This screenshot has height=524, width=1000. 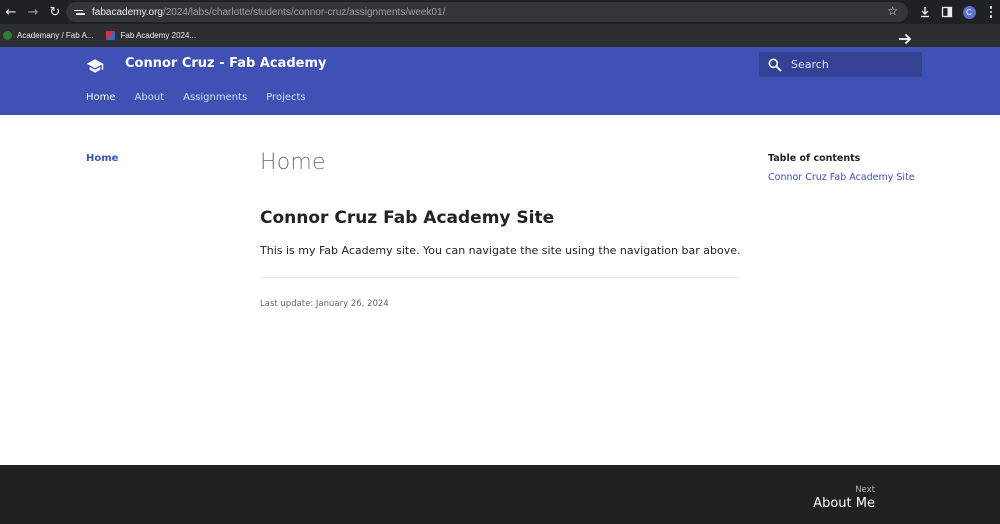 What do you see at coordinates (892, 11) in the screenshot?
I see `bookmark-star-icon: ☆` at bounding box center [892, 11].